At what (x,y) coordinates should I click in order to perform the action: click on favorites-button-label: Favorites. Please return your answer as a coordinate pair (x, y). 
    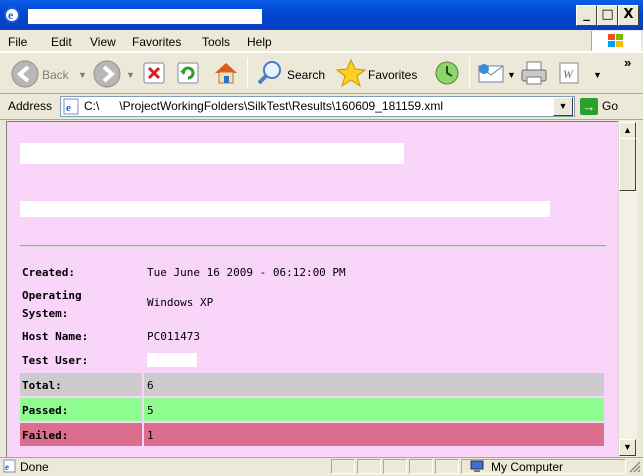
    Looking at the image, I should click on (392, 75).